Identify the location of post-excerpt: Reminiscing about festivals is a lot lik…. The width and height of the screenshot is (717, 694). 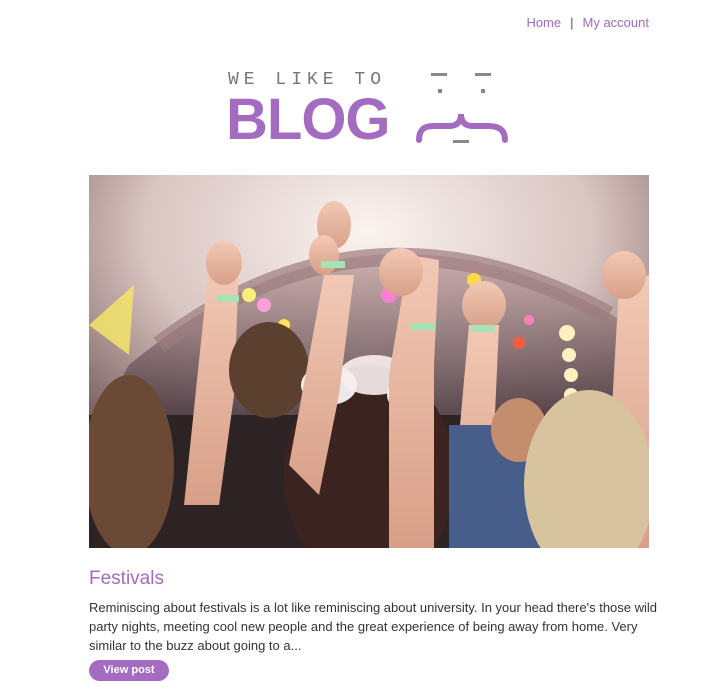
(373, 626).